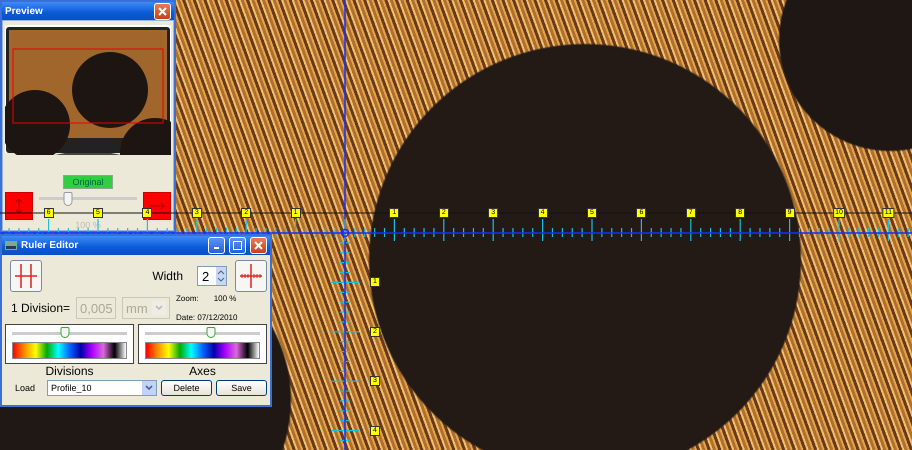 The height and width of the screenshot is (450, 912). I want to click on action-button: Save, so click(241, 388).